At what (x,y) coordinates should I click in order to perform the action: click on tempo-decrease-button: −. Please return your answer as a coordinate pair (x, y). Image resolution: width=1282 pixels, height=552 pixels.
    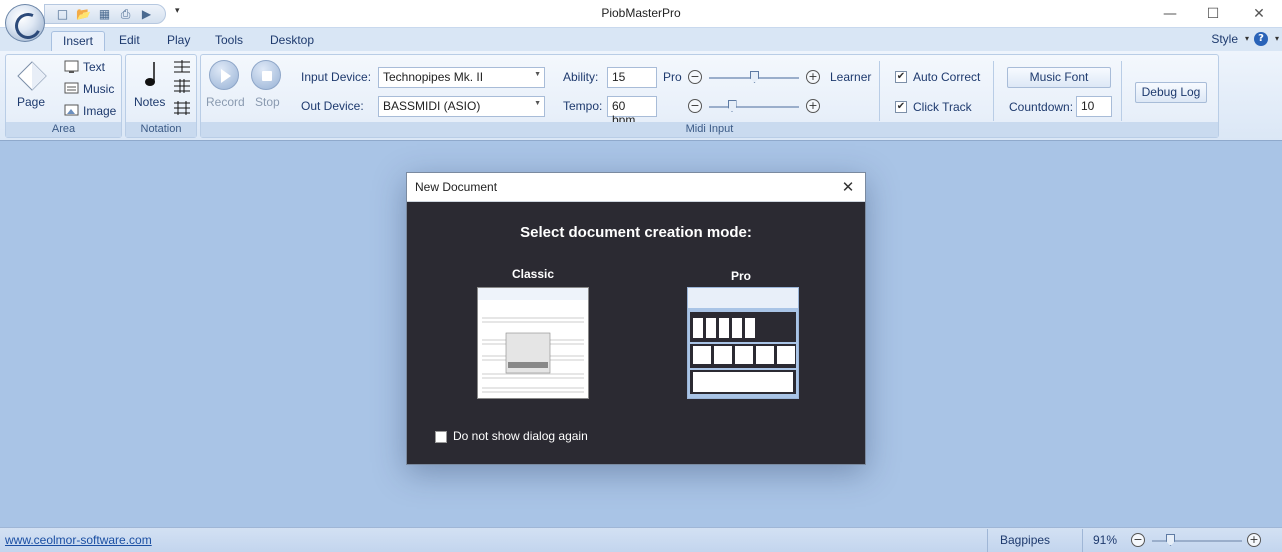
    Looking at the image, I should click on (695, 106).